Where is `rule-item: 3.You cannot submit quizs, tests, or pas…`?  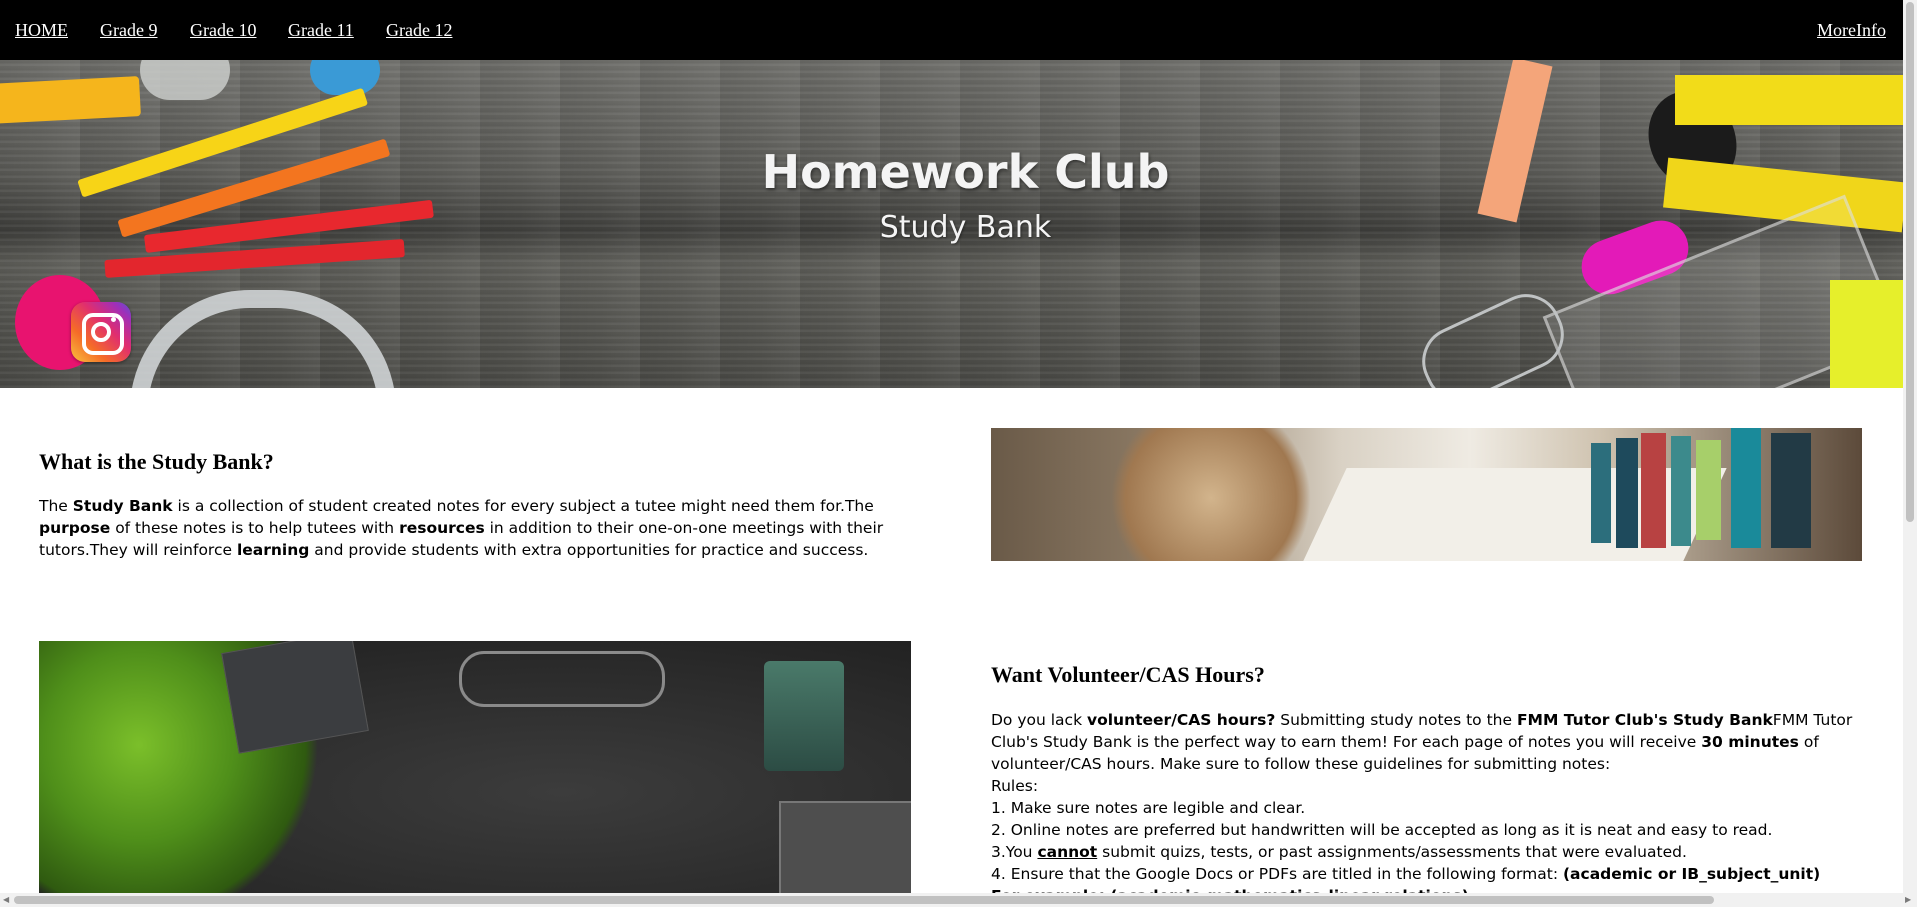
rule-item: 3.You cannot submit quizs, tests, or pas… is located at coordinates (1339, 852).